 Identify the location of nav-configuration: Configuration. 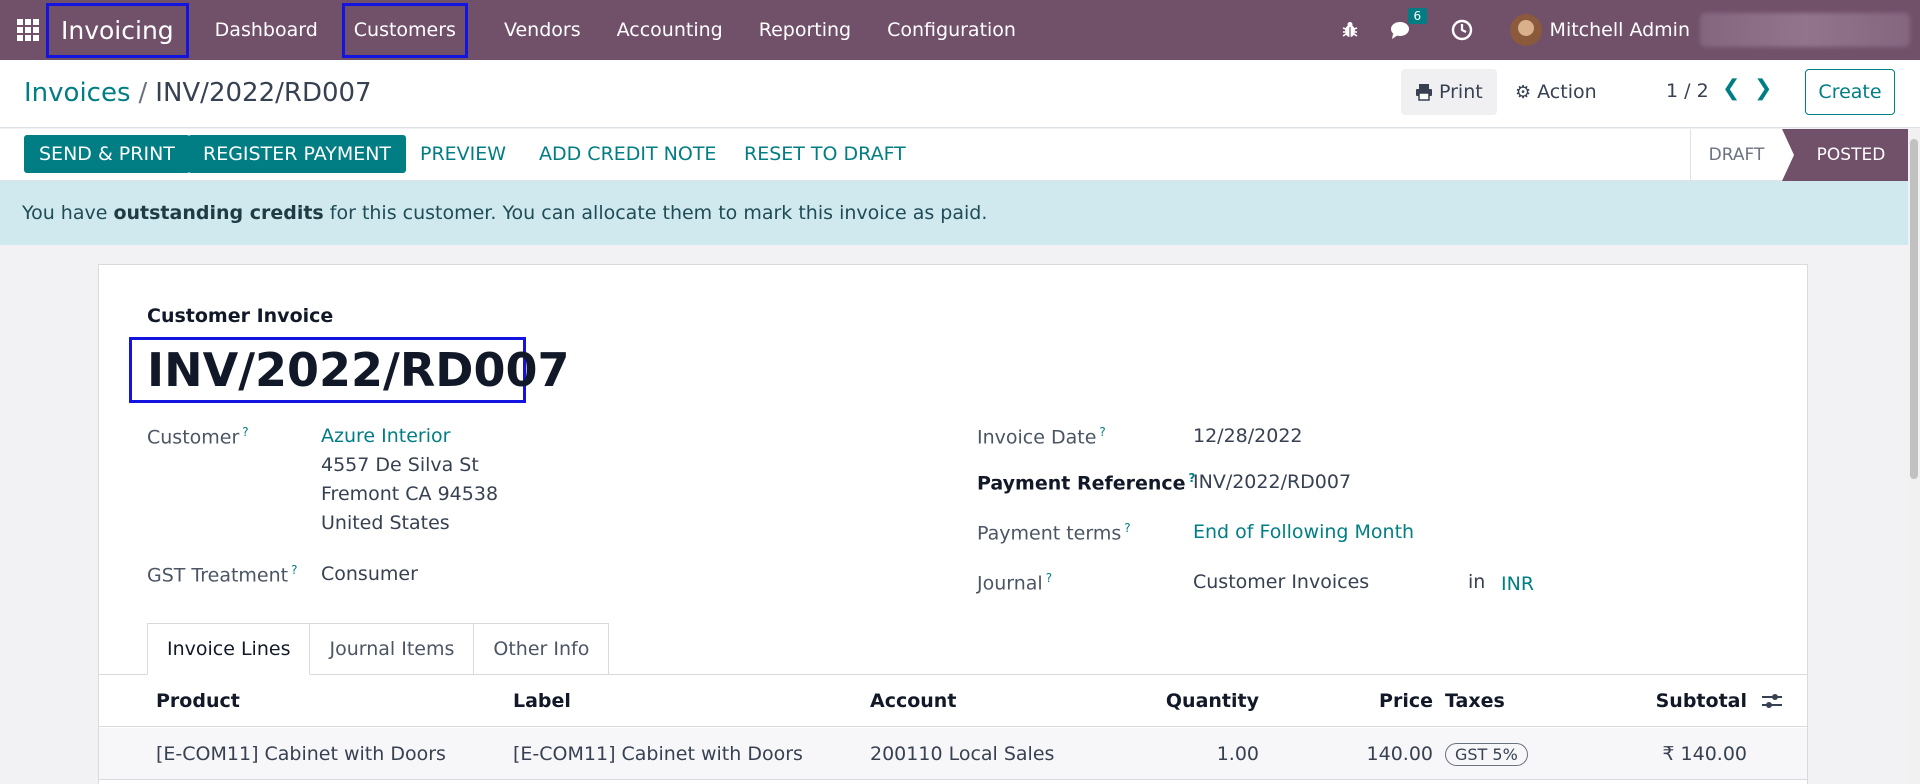
(951, 30).